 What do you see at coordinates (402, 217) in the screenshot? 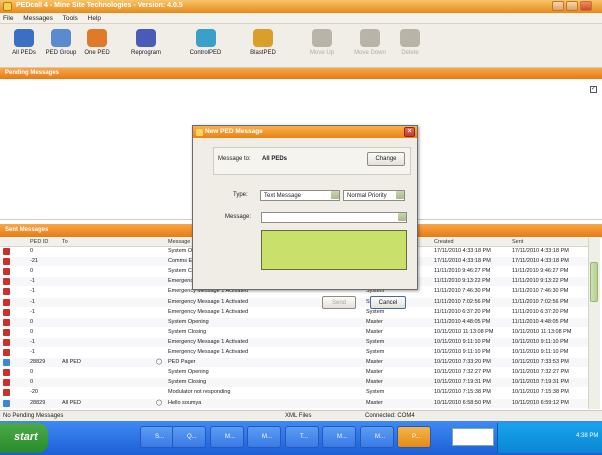
I see `message-dropdown-icon` at bounding box center [402, 217].